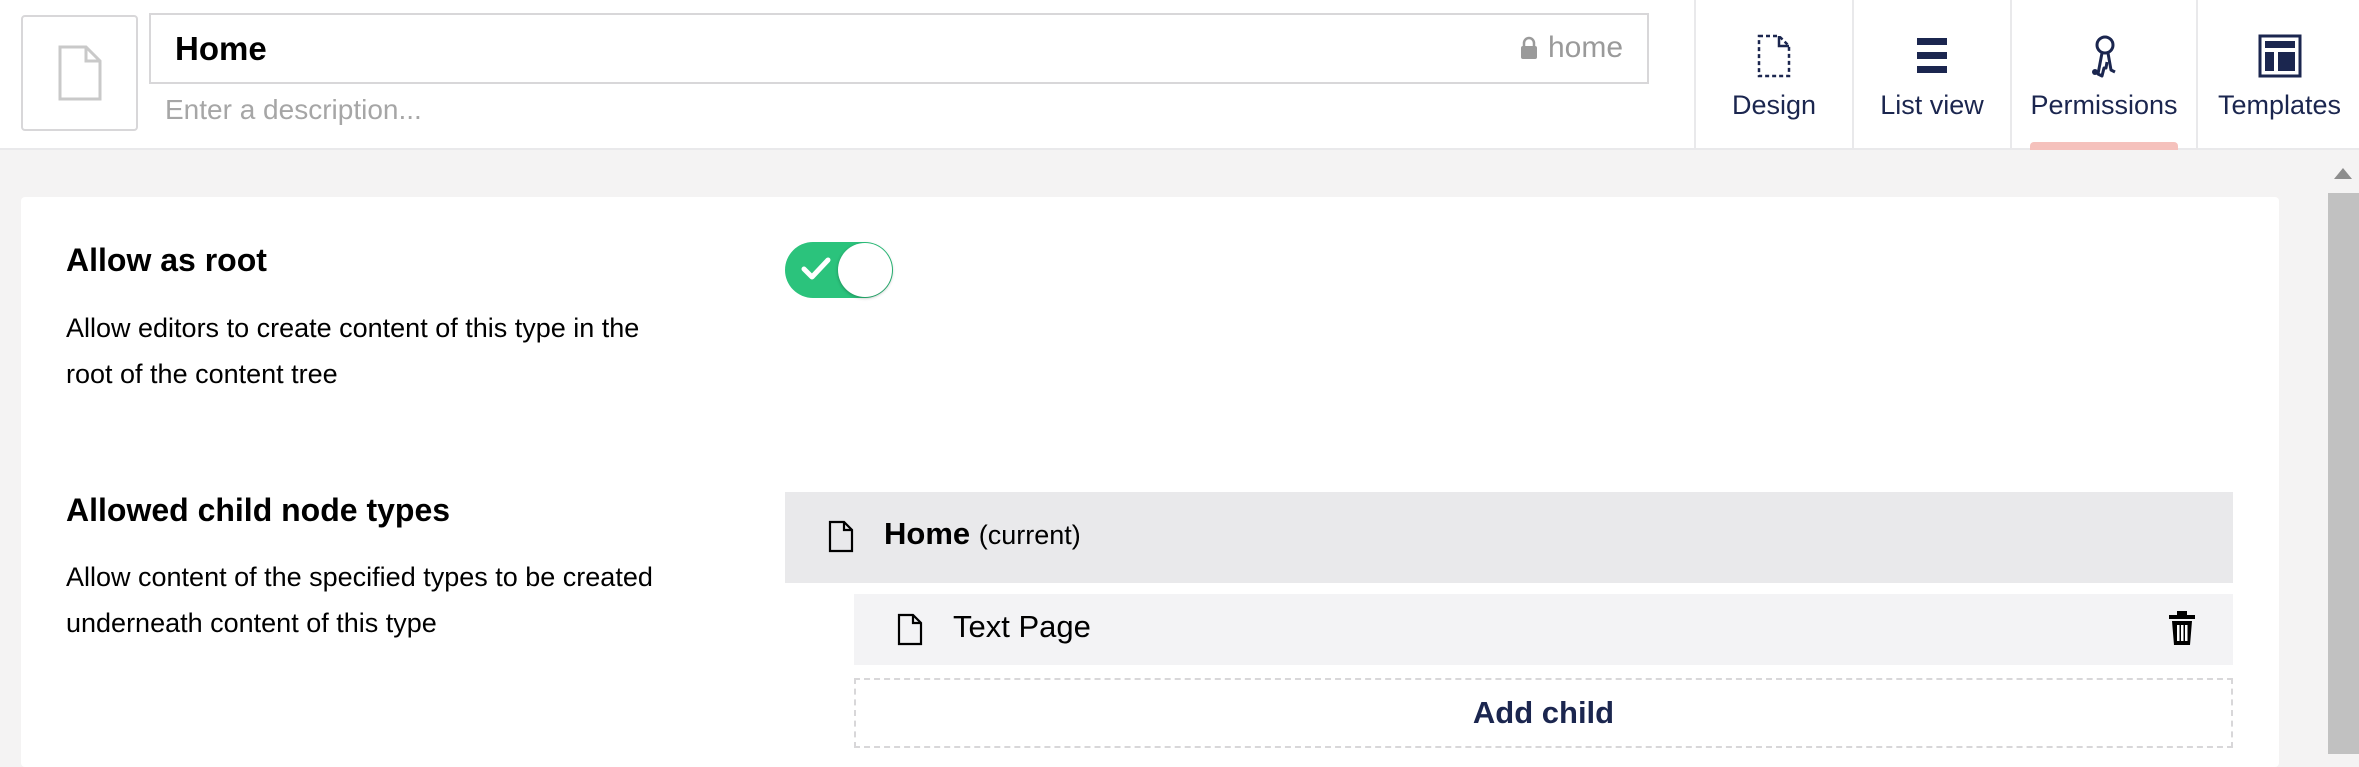 This screenshot has height=767, width=2359. What do you see at coordinates (2104, 56) in the screenshot?
I see `keys-icon` at bounding box center [2104, 56].